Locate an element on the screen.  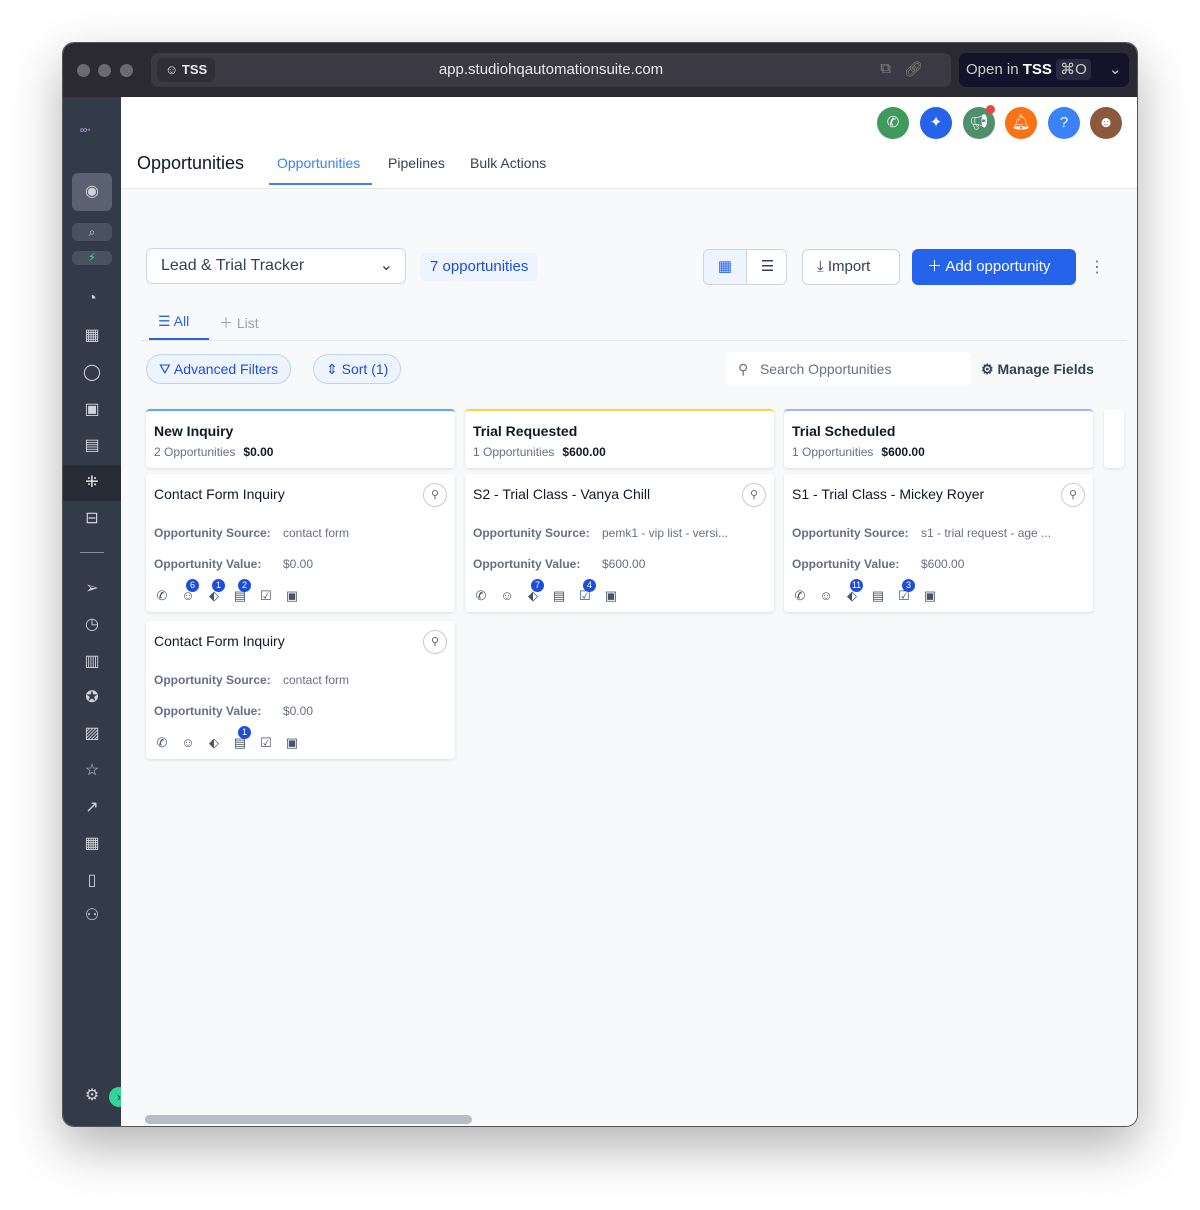
mobile-icon: ▯ is located at coordinates (92, 881).